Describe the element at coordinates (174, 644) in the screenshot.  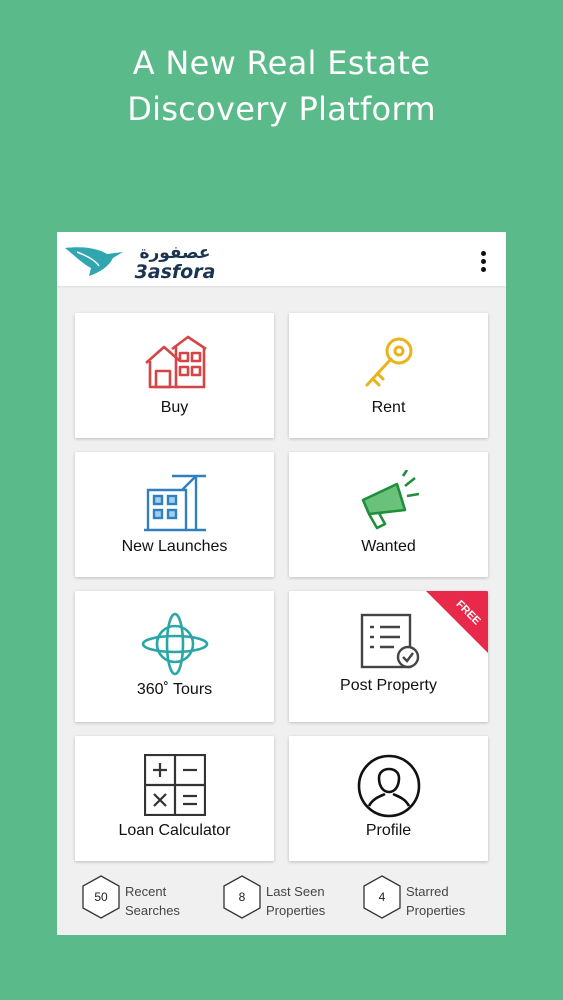
I see `globe-360-icon` at that location.